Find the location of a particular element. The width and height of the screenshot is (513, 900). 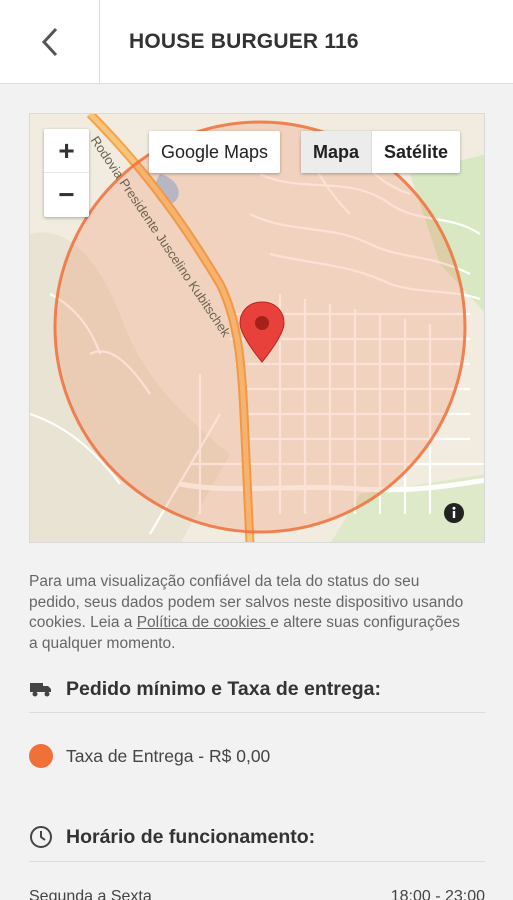

cookie-policy-link: Política de cookies is located at coordinates (204, 622).